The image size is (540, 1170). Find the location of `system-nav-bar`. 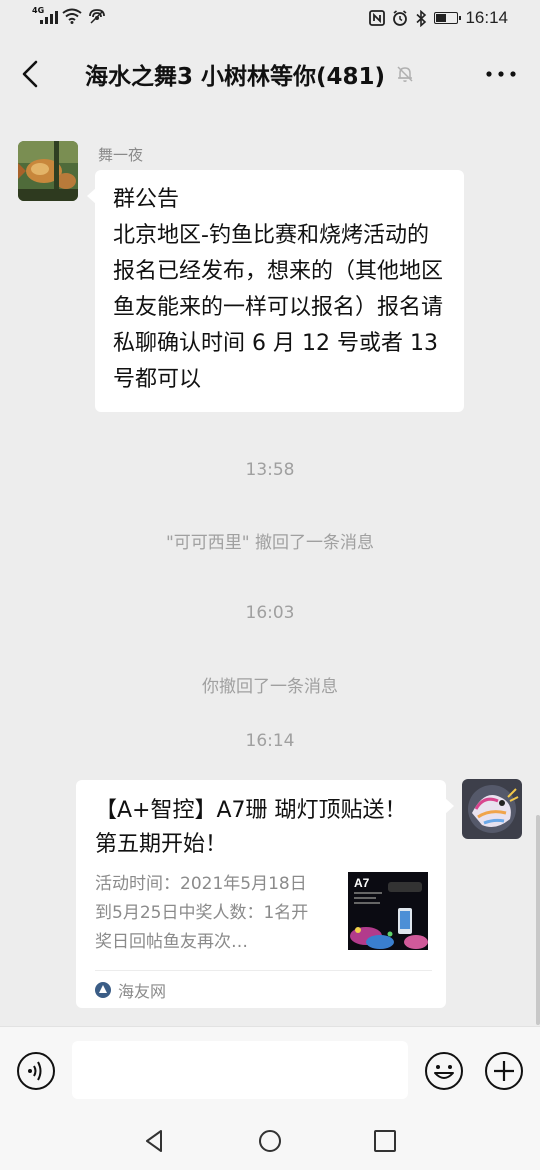

system-nav-bar is located at coordinates (270, 1142).